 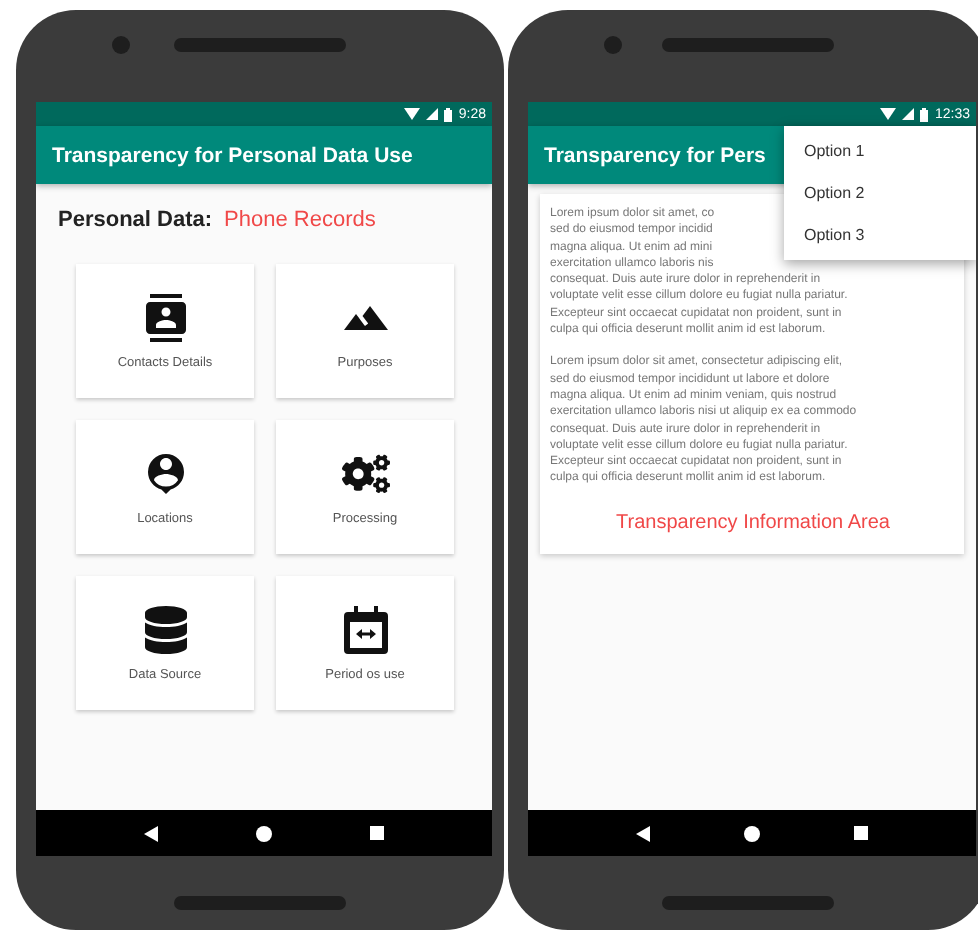 I want to click on menu-item: Option 1, so click(x=880, y=151).